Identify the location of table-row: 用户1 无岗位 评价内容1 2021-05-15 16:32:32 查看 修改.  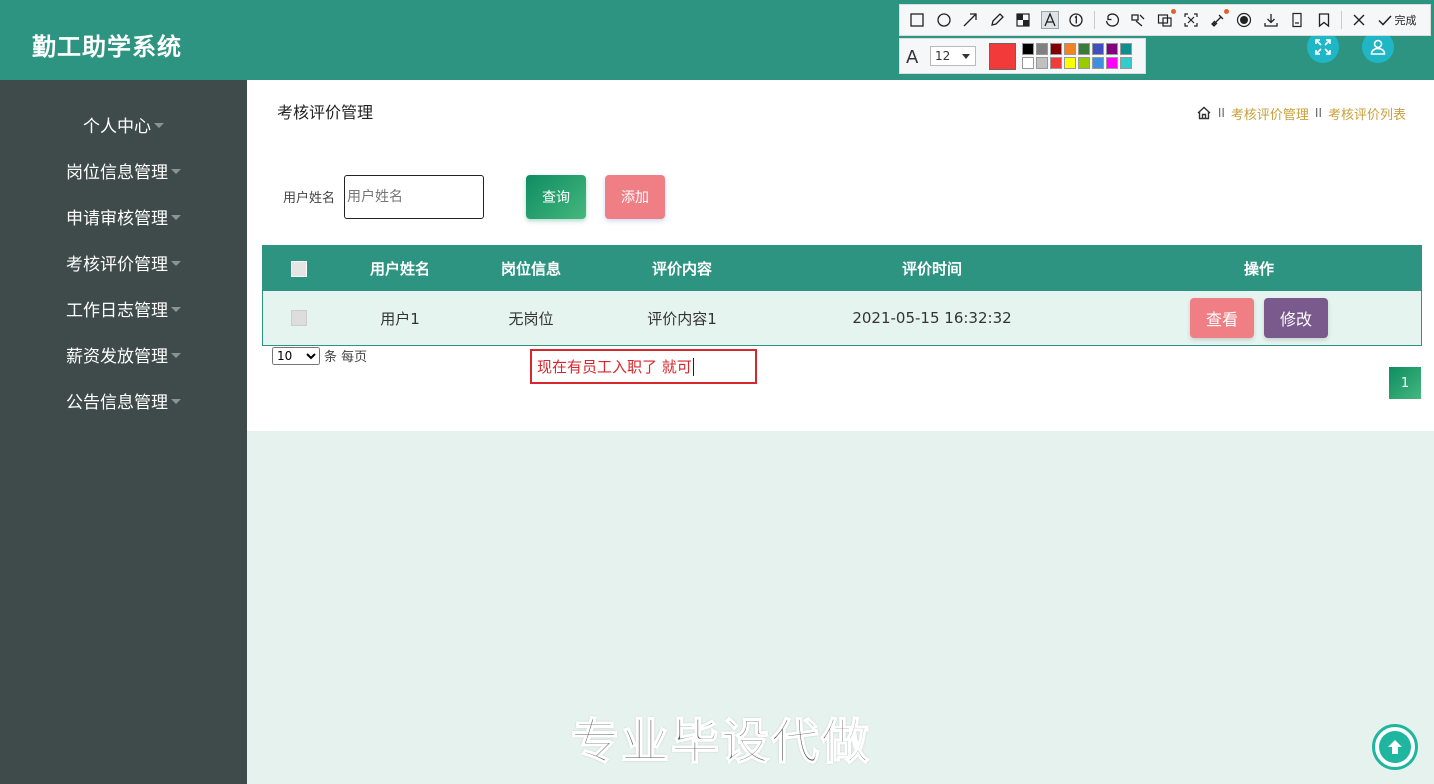
(842, 318).